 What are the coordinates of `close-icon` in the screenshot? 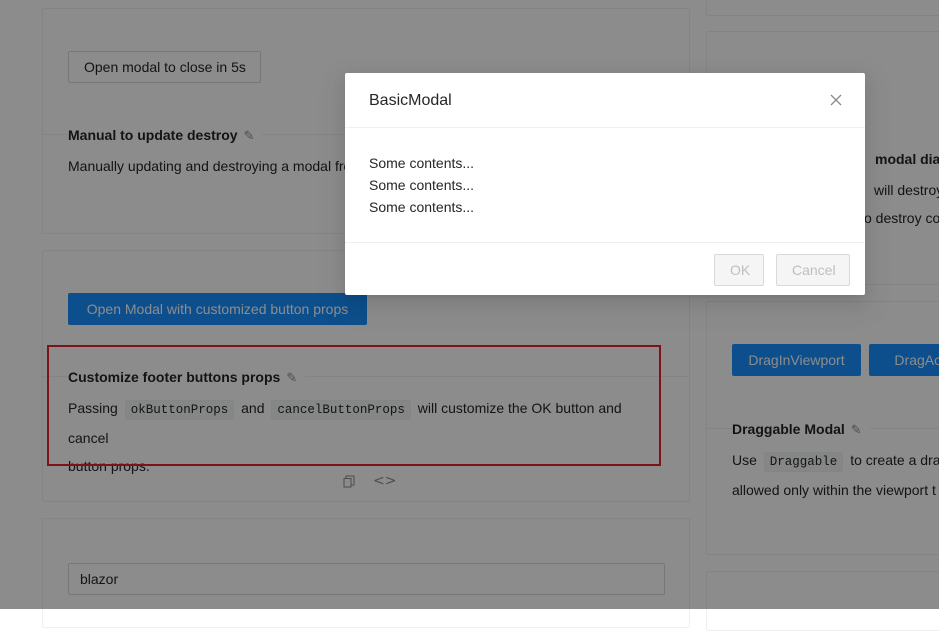 It's located at (836, 100).